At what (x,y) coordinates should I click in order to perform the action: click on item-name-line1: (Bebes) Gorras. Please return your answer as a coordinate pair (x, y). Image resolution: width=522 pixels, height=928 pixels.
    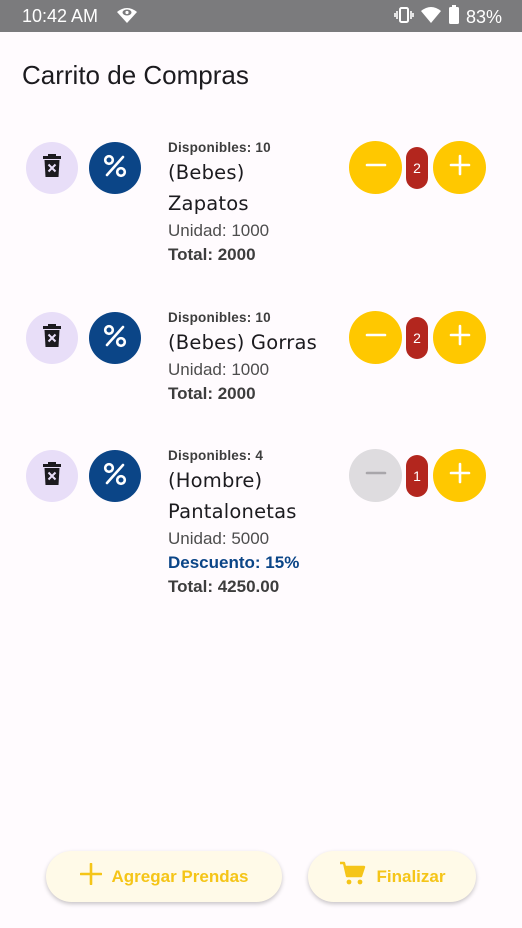
    Looking at the image, I should click on (242, 342).